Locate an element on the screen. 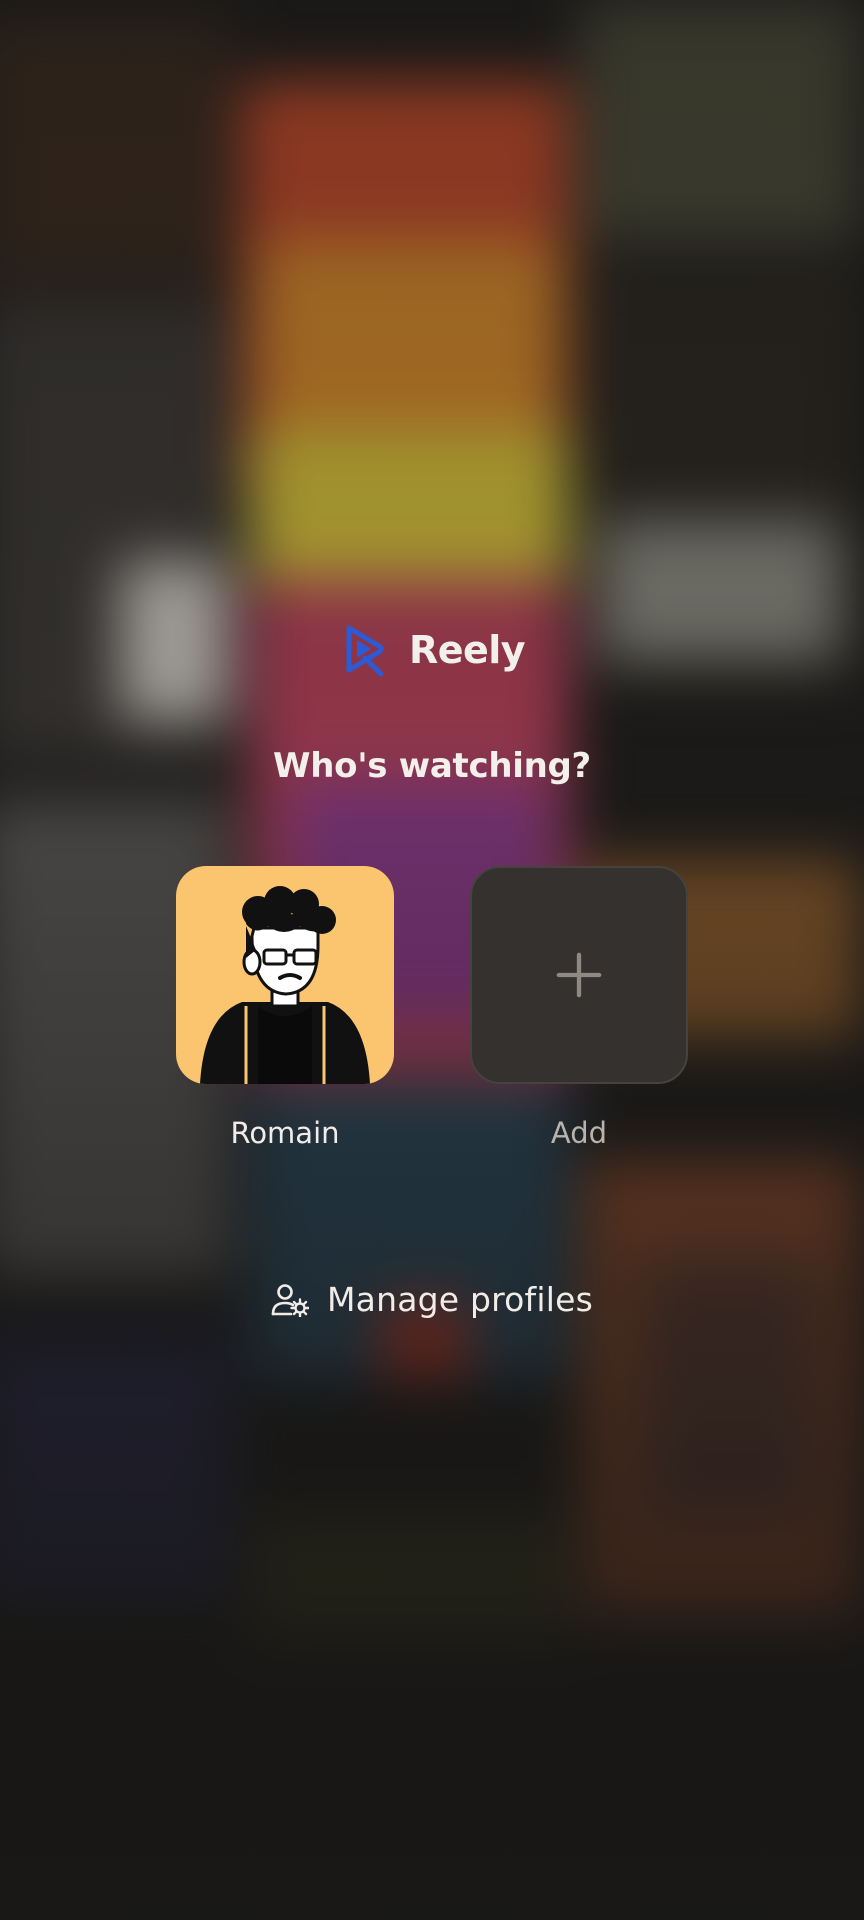 This screenshot has width=864, height=1920. brand-name: Reely is located at coordinates (467, 650).